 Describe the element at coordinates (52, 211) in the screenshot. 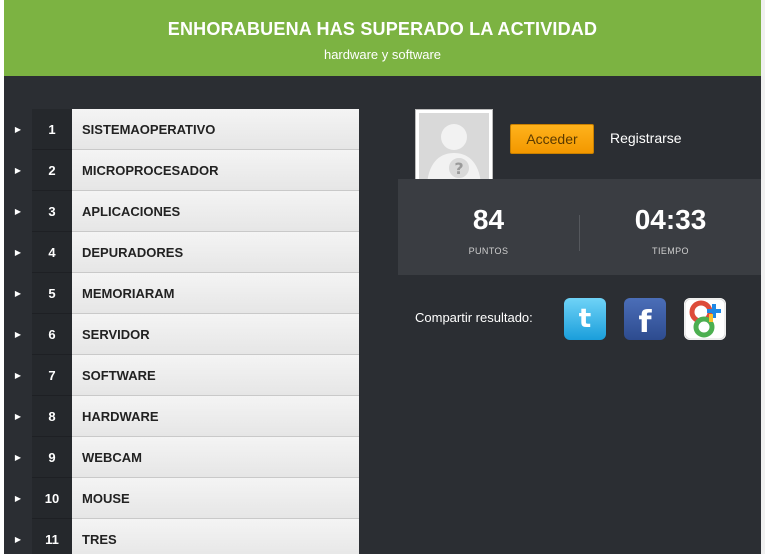

I see `item-number: 3` at that location.